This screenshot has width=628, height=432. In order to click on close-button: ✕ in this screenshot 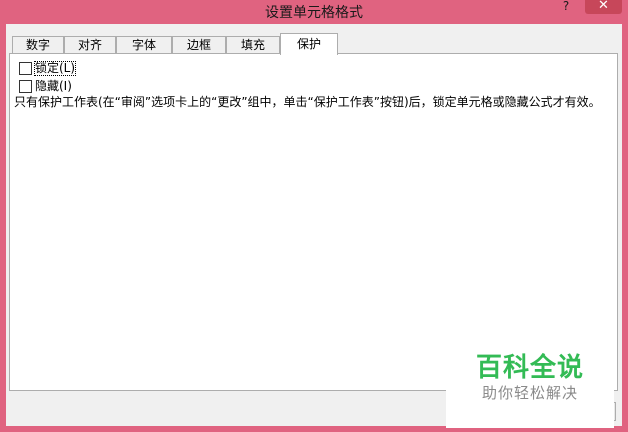, I will do `click(603, 7)`.